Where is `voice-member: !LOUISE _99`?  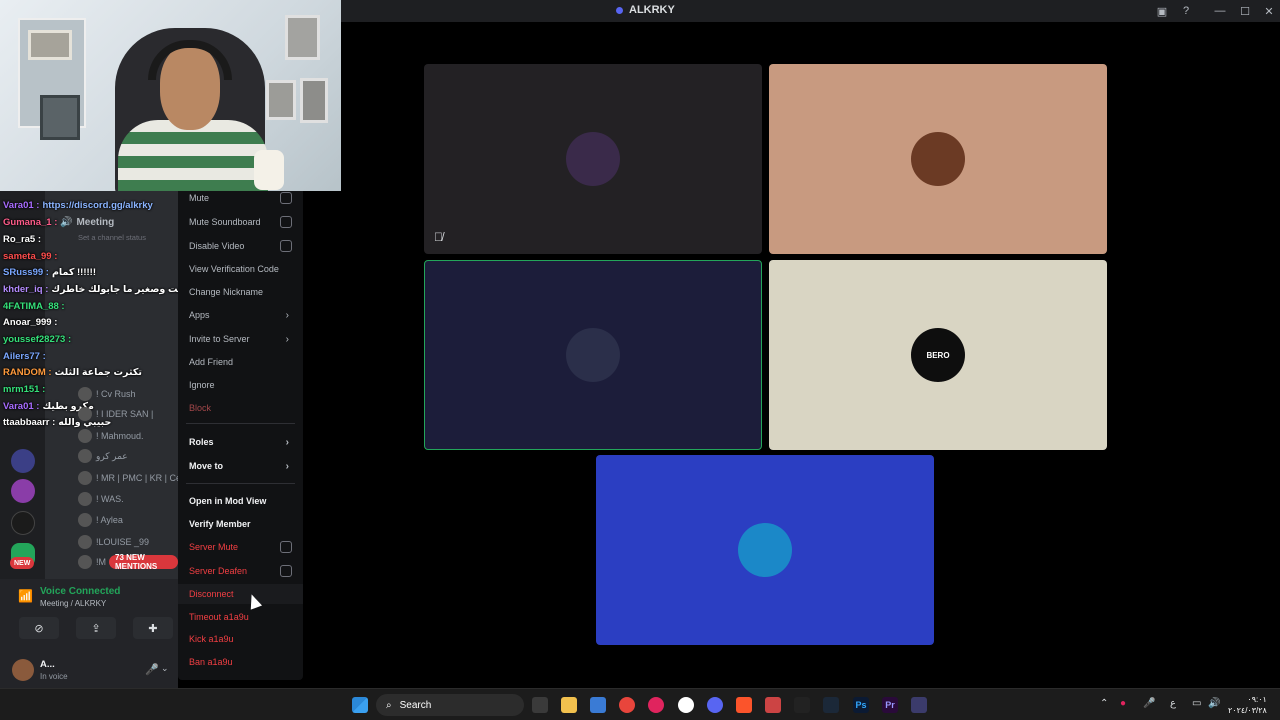 voice-member: !LOUISE _99 is located at coordinates (113, 542).